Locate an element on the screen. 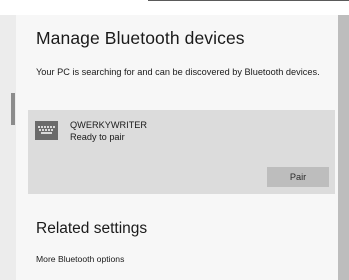 This screenshot has height=280, width=349. more-bluetooth-options-link: More Bluetooth options is located at coordinates (80, 259).